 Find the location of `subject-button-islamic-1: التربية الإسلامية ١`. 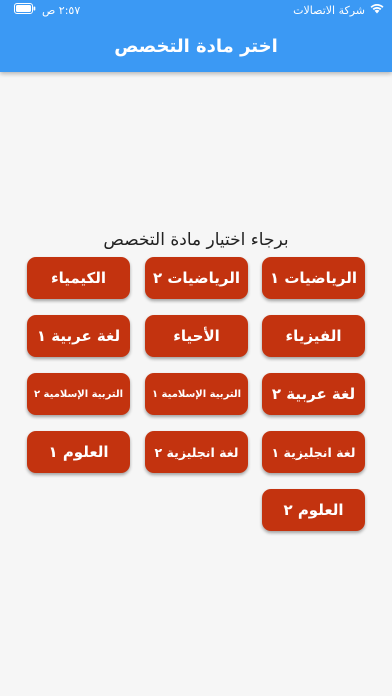

subject-button-islamic-1: التربية الإسلامية ١ is located at coordinates (196, 394).